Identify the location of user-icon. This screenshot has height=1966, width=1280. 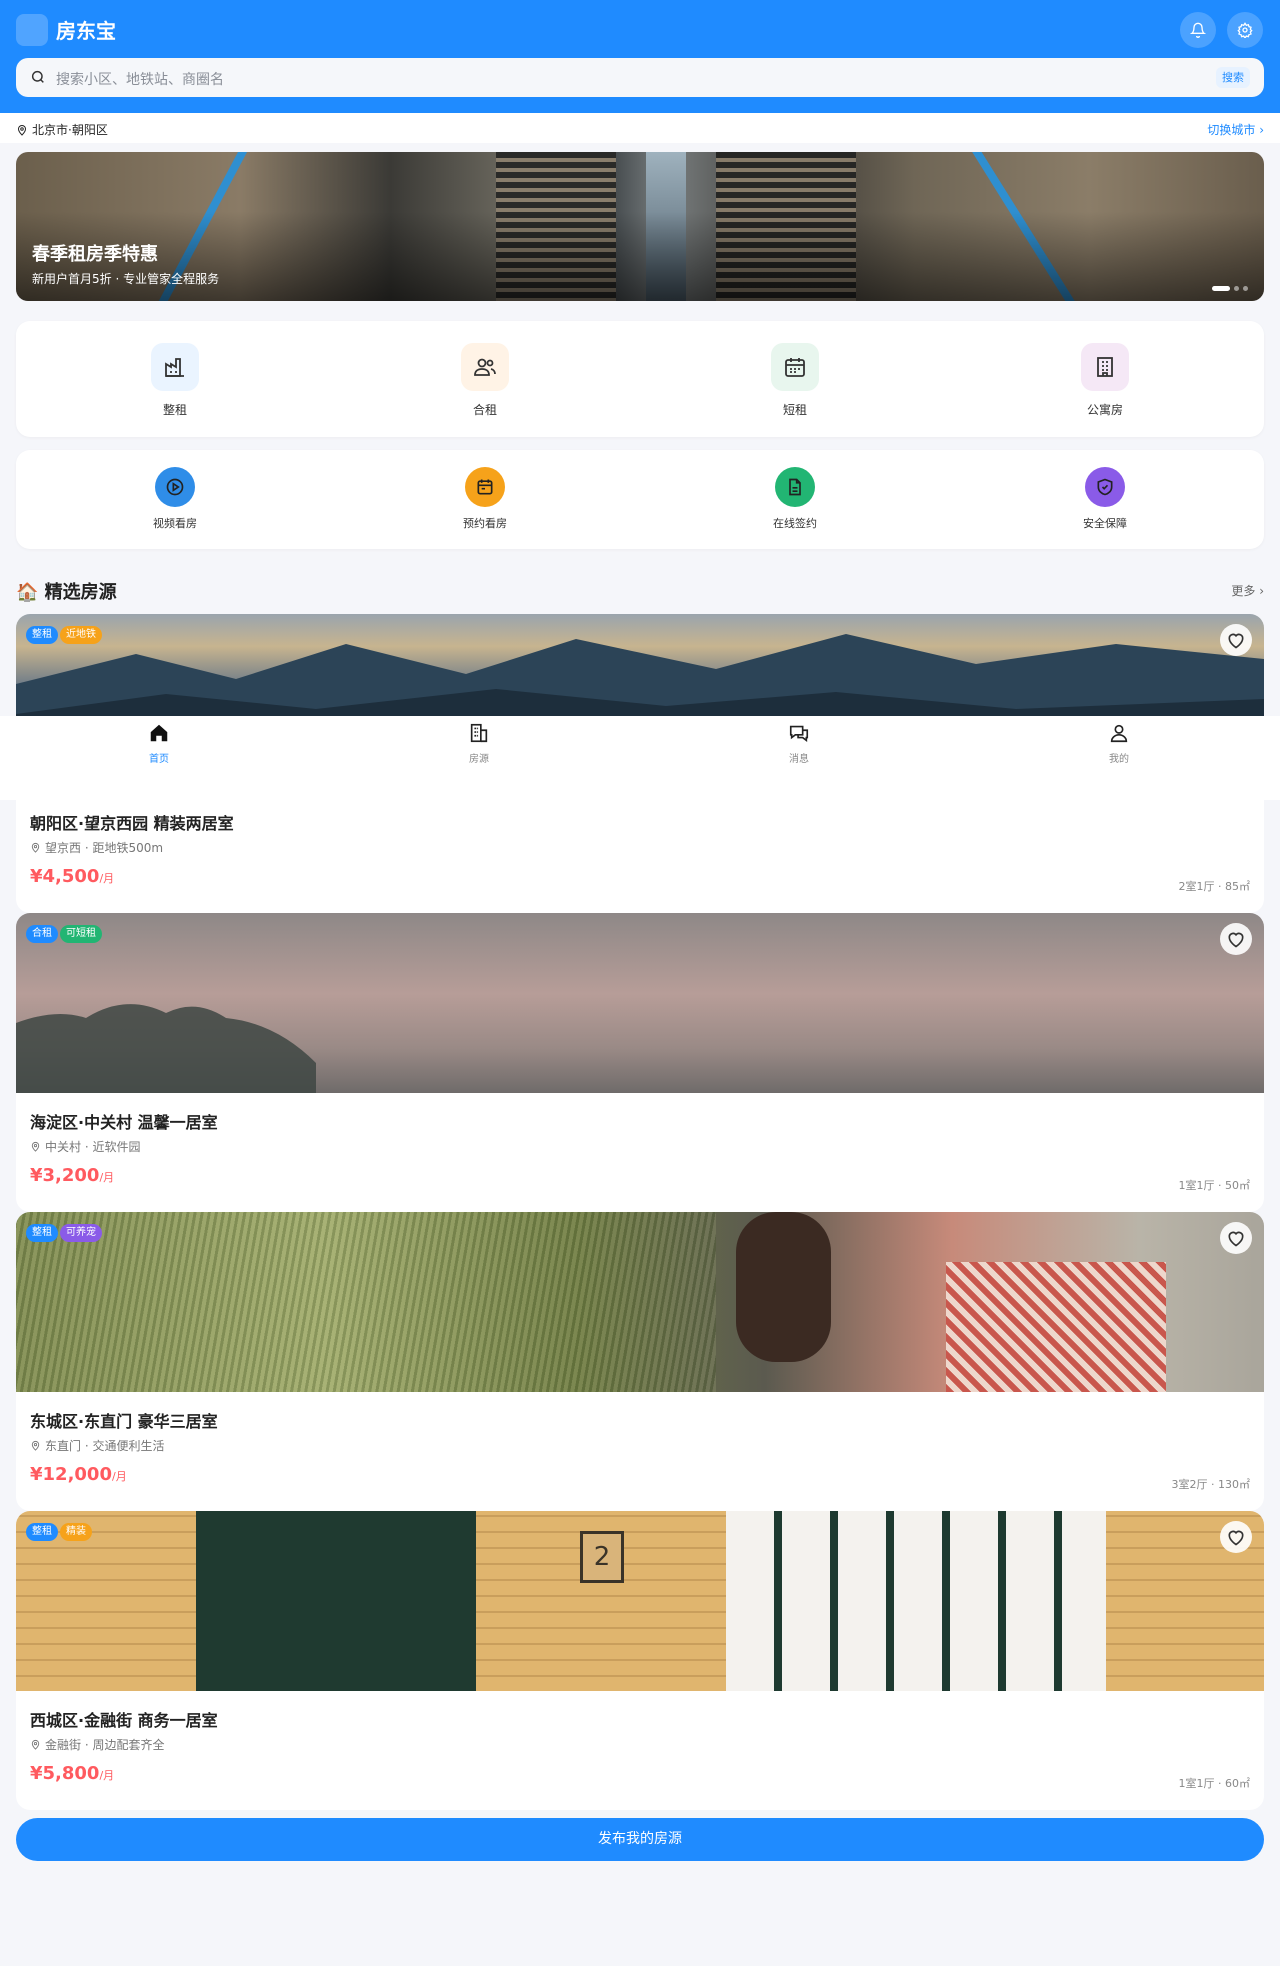
(1119, 733).